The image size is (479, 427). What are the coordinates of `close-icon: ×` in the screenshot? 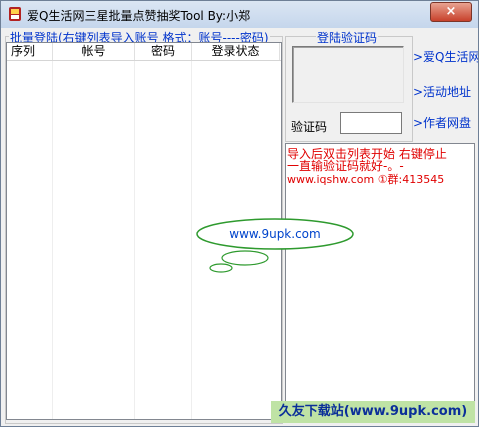 It's located at (451, 11).